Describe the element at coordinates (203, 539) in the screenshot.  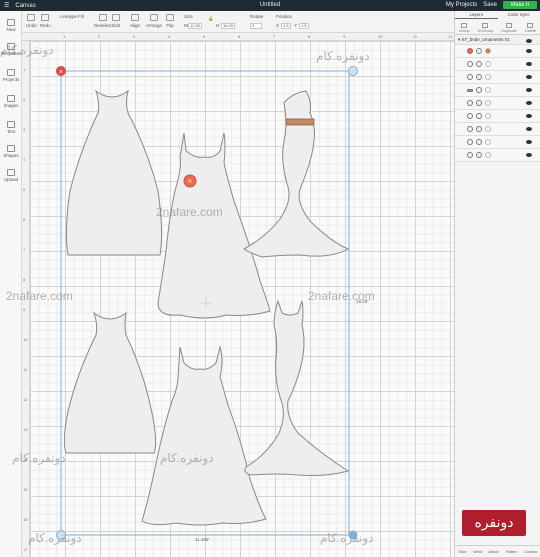
I see `selection-width-label: 11.386"` at that location.